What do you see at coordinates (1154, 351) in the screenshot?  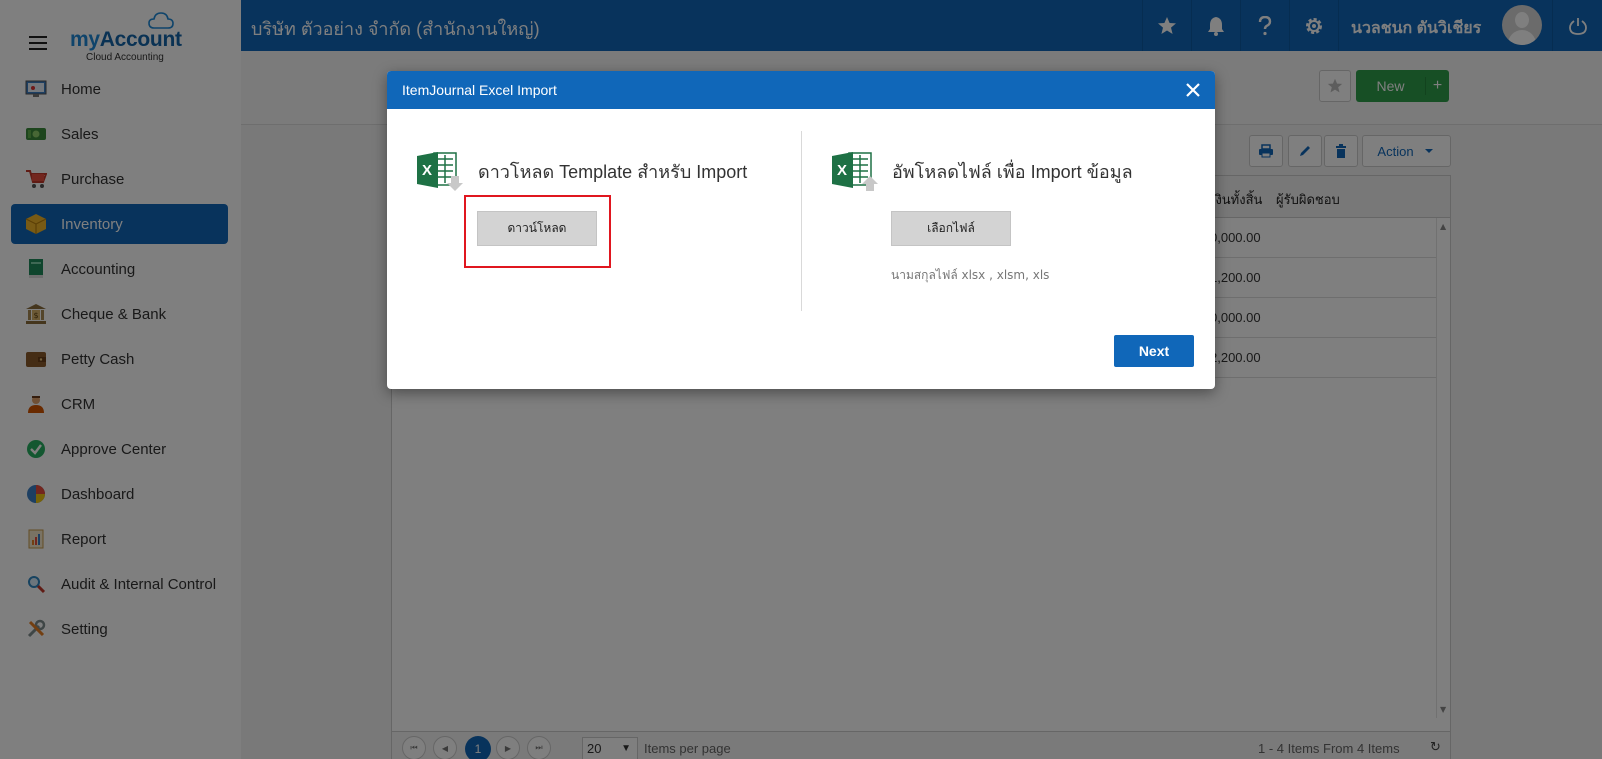 I see `next-button: Next` at bounding box center [1154, 351].